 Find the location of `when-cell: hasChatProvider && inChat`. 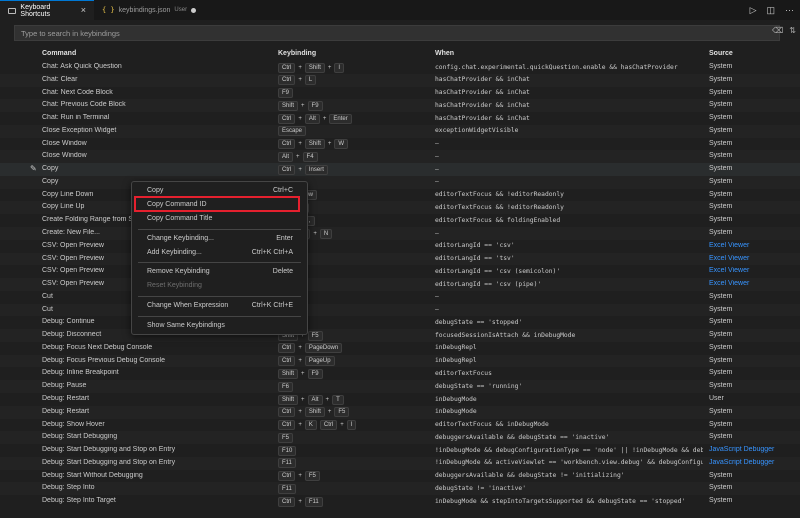

when-cell: hasChatProvider && inChat is located at coordinates (482, 105).